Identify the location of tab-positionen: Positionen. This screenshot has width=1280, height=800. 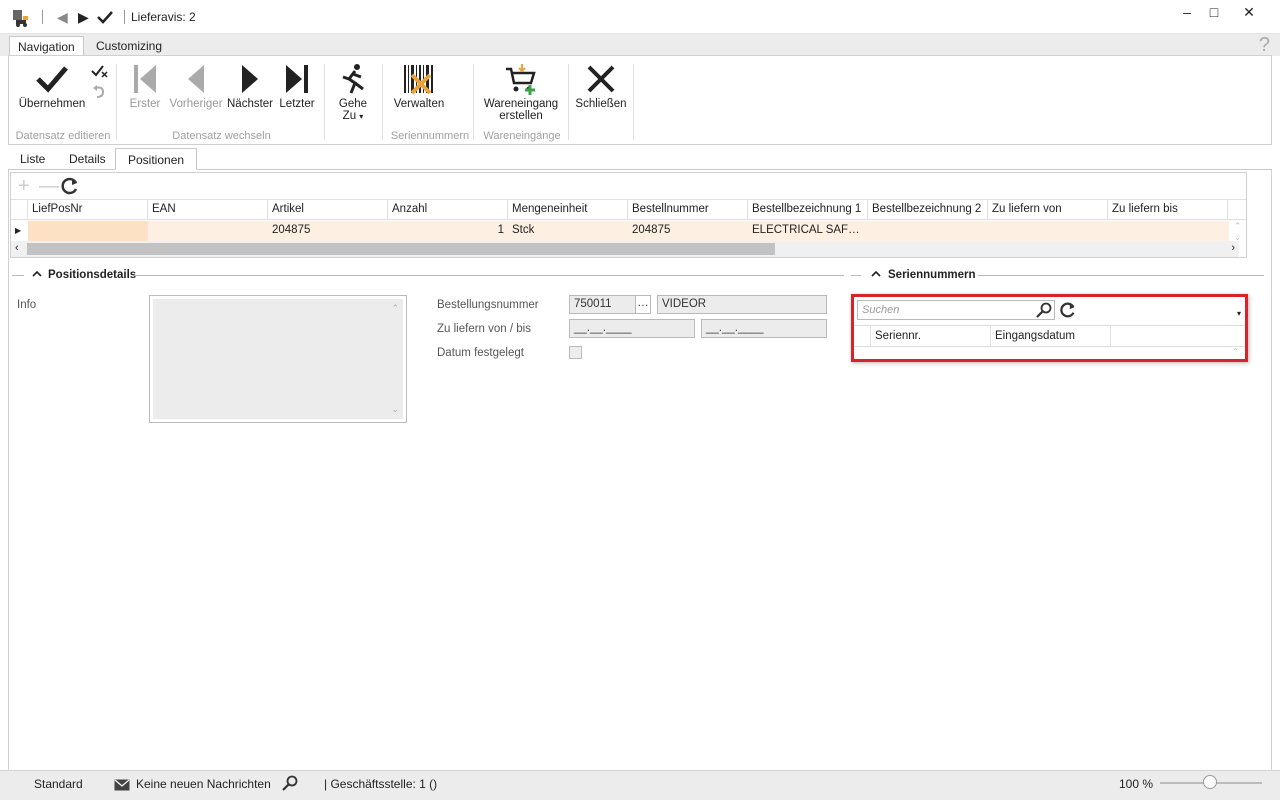
(156, 159).